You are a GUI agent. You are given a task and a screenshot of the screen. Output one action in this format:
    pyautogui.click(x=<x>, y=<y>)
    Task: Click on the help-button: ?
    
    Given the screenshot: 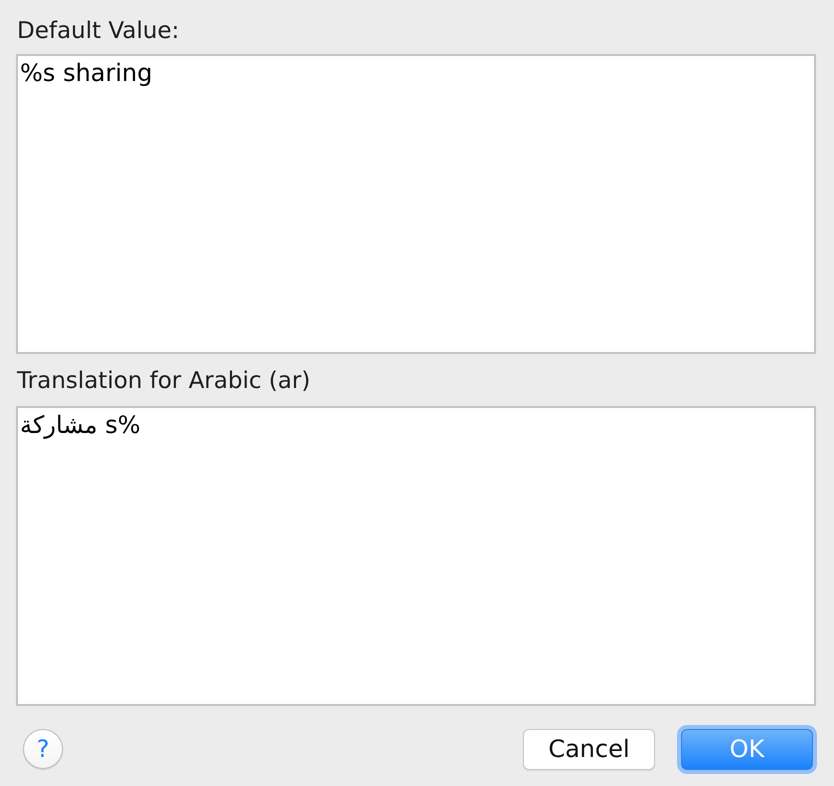 What is the action you would take?
    pyautogui.click(x=43, y=749)
    